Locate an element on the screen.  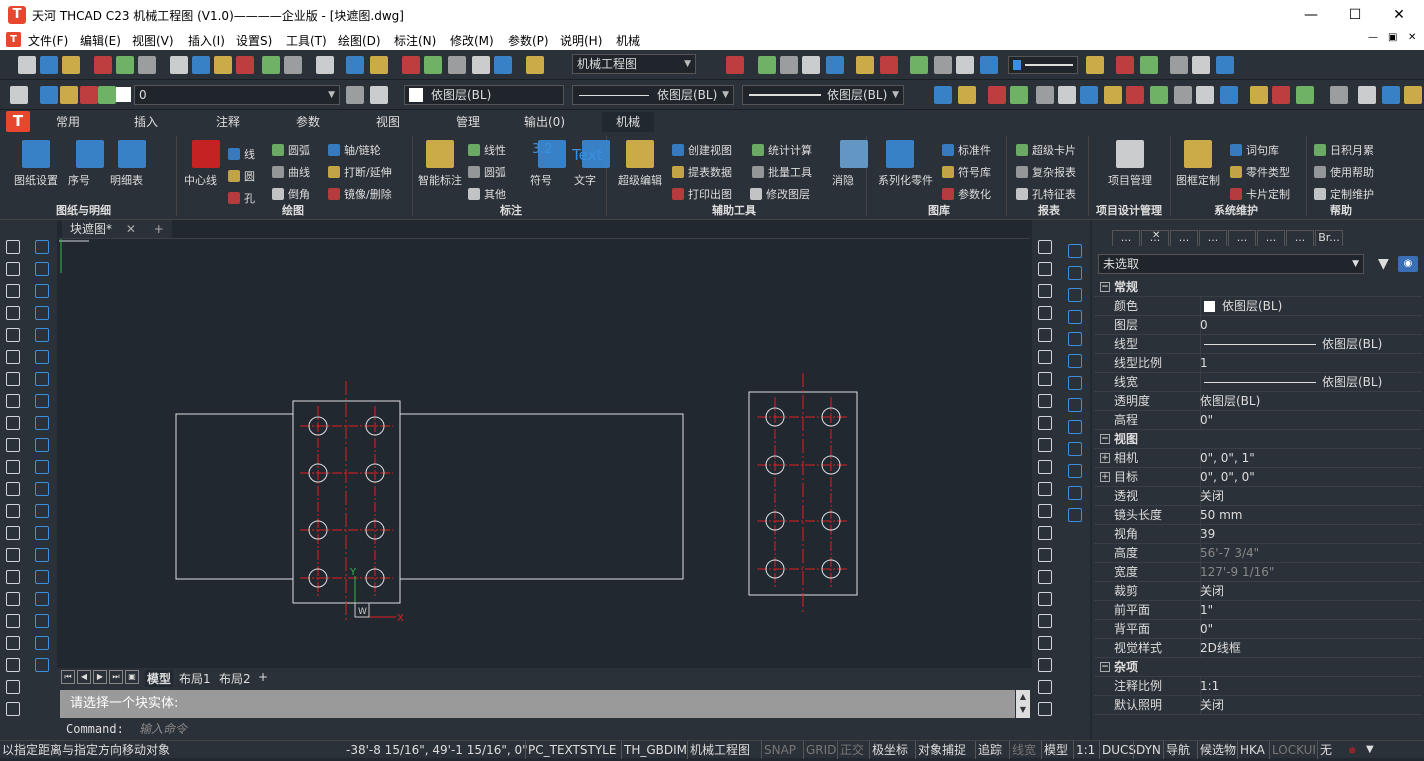
layout-nav-button: ◀ is located at coordinates (84, 677).